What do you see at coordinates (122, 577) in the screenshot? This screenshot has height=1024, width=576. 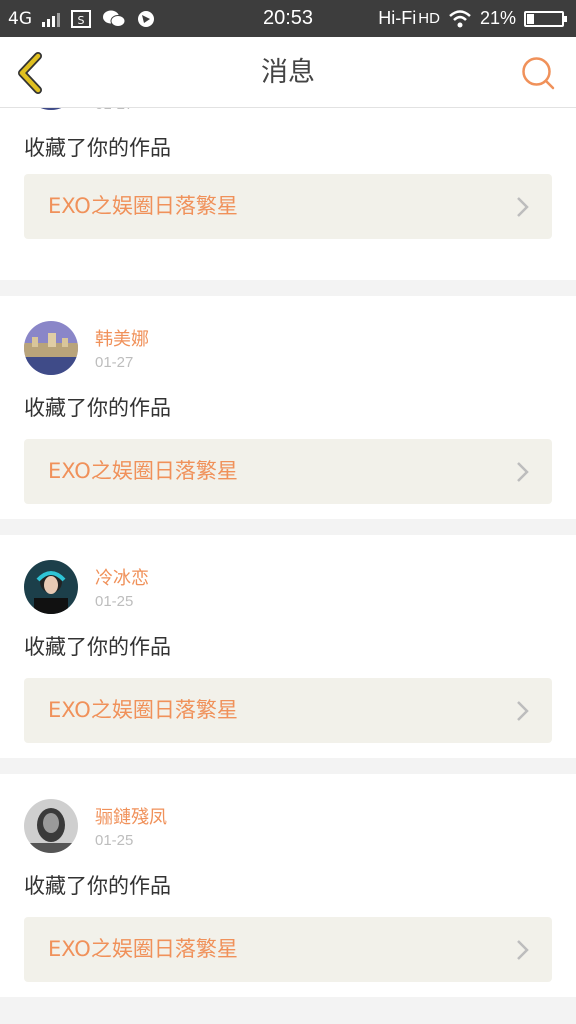 I see `username: 冷冰恋` at bounding box center [122, 577].